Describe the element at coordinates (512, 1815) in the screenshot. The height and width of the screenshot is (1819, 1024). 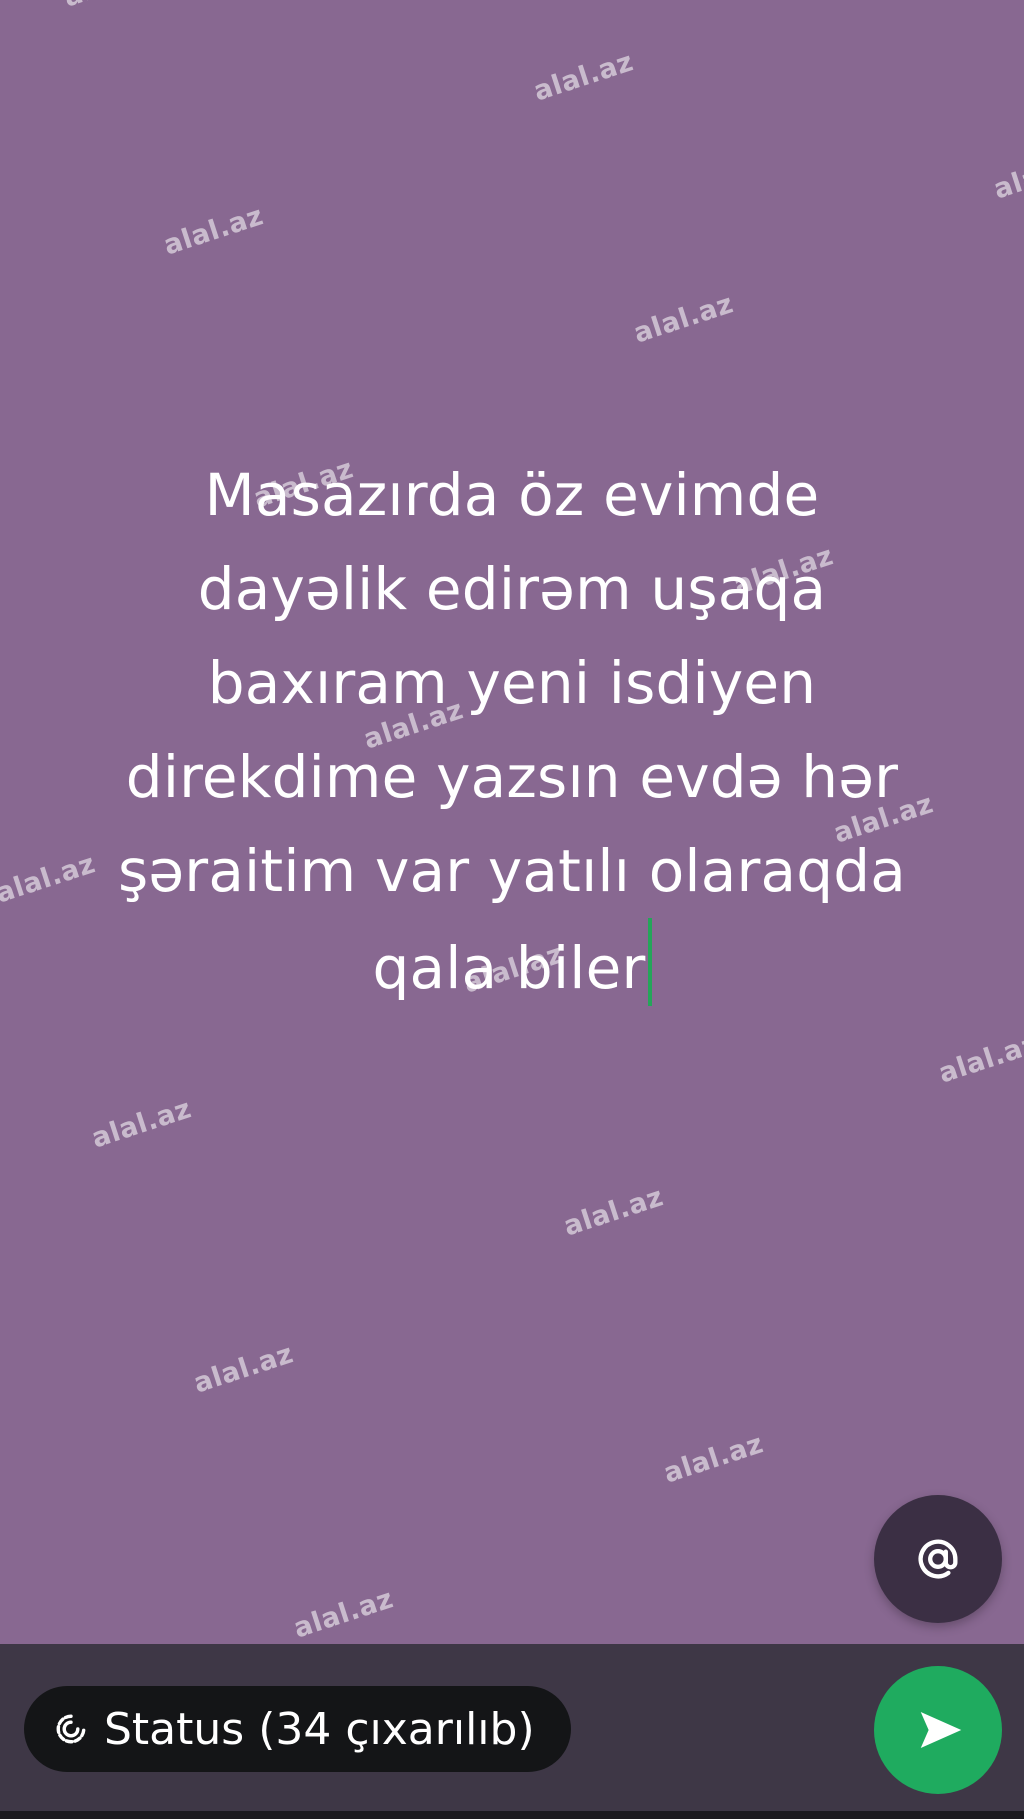
I see `navigation-edge` at that location.